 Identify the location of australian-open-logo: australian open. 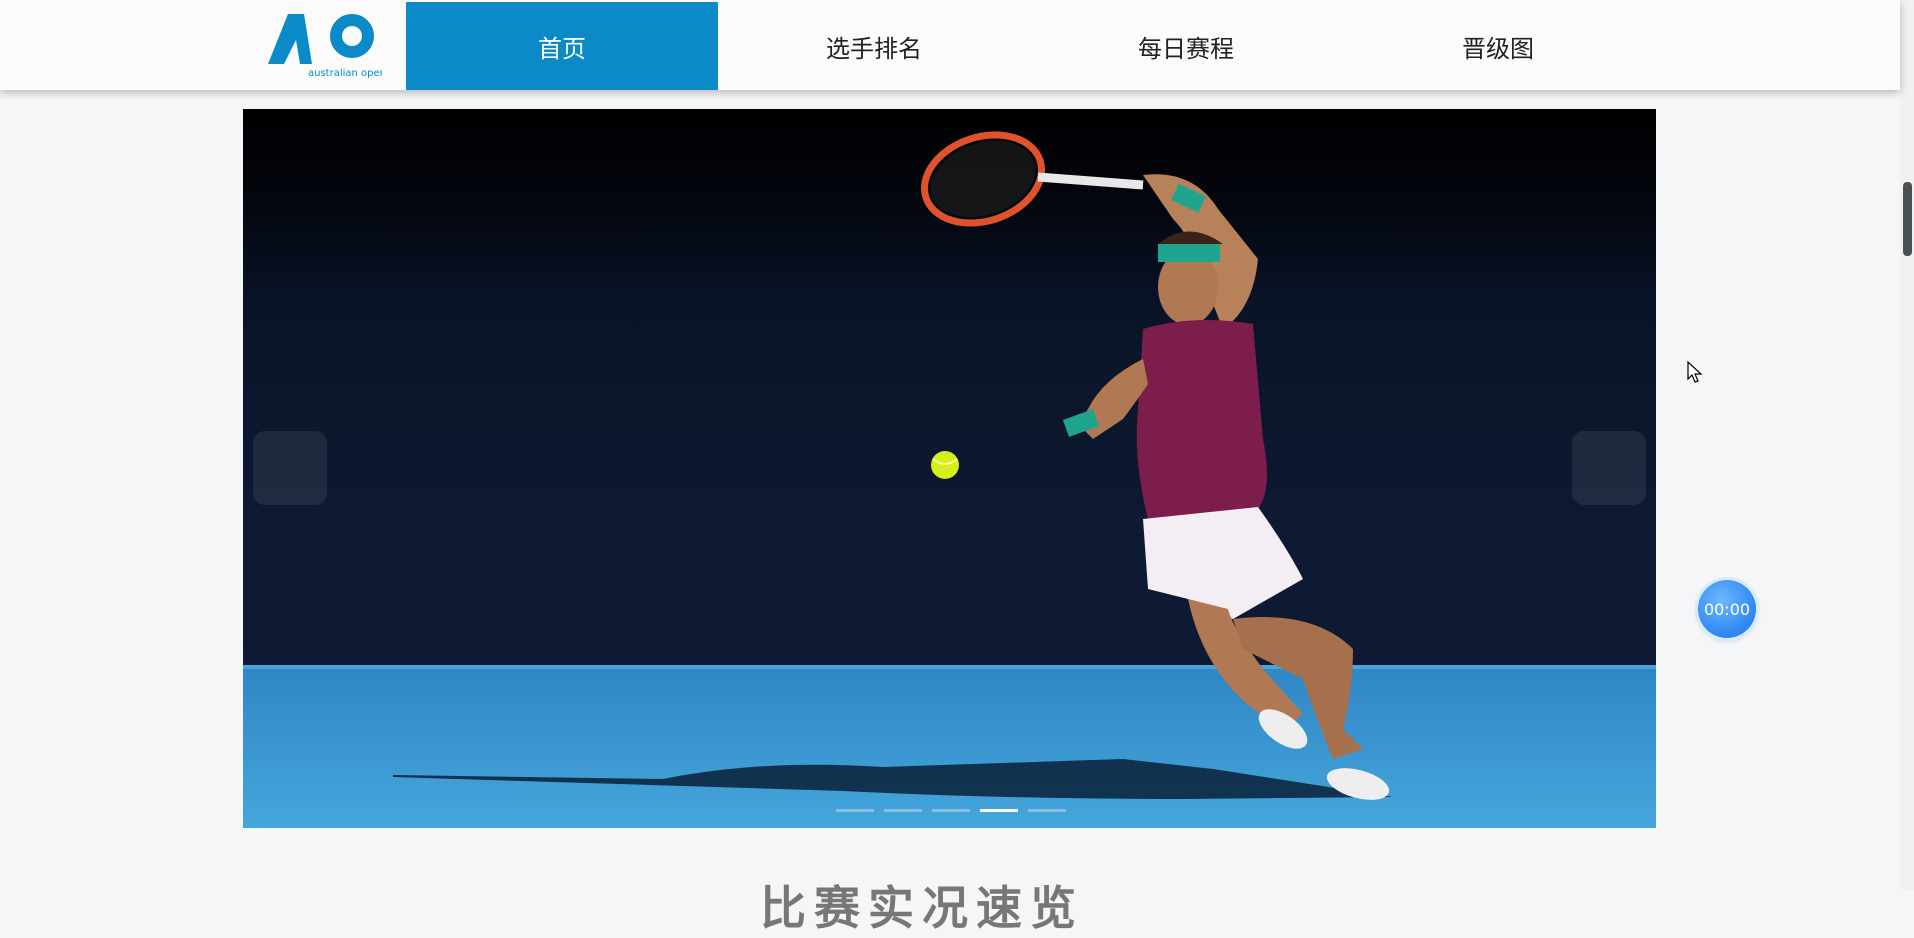
(325, 45).